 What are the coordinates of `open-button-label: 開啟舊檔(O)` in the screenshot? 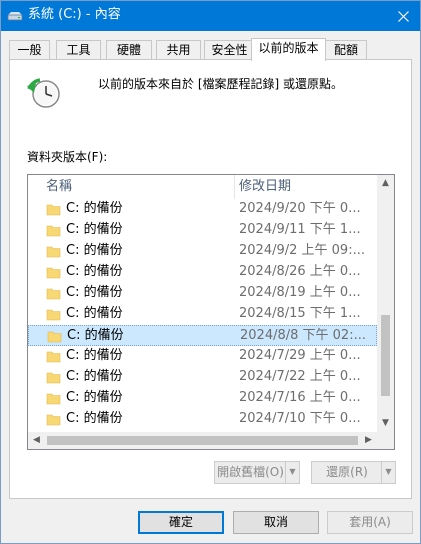 It's located at (250, 472).